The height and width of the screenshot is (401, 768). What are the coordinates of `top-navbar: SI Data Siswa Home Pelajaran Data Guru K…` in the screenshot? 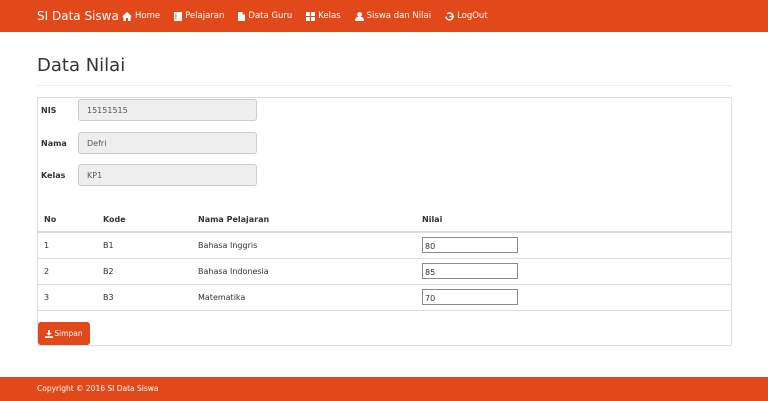 It's located at (384, 16).